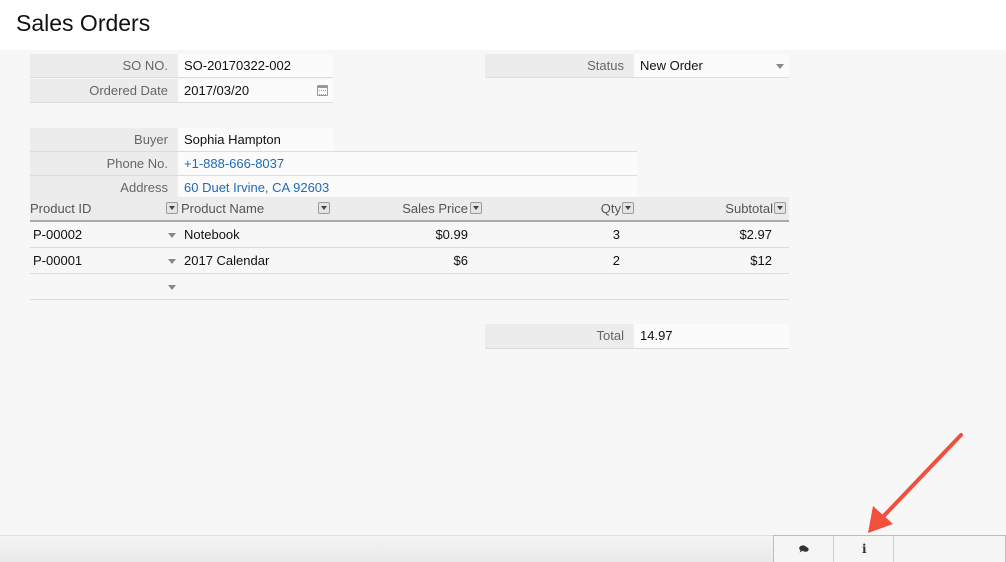  What do you see at coordinates (616, 234) in the screenshot?
I see `qty-cell: 3` at bounding box center [616, 234].